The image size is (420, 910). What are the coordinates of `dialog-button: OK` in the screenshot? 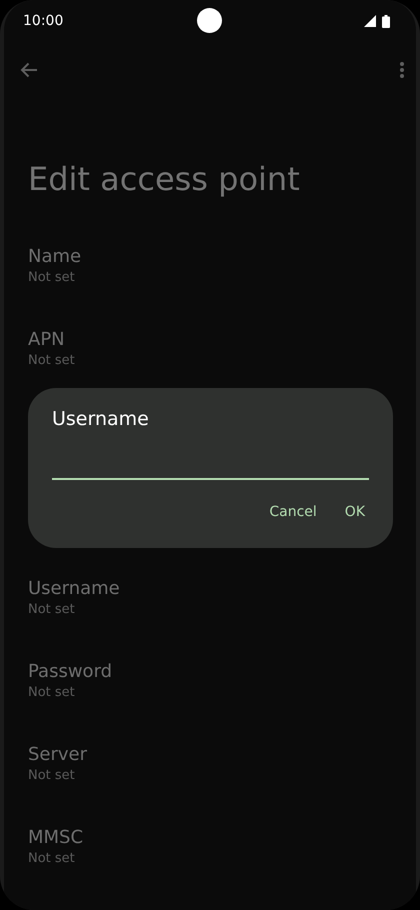 It's located at (354, 512).